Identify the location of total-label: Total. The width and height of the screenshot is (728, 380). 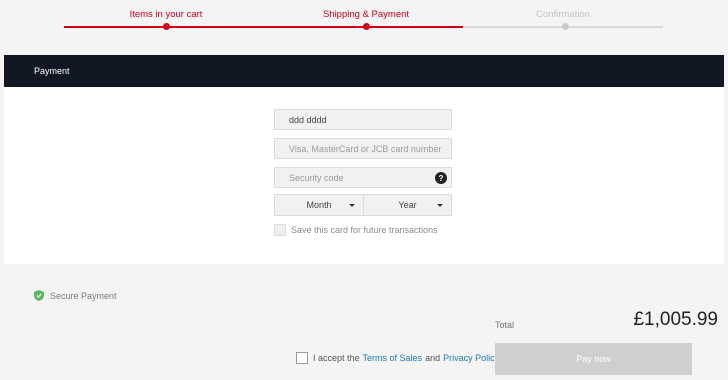
(505, 325).